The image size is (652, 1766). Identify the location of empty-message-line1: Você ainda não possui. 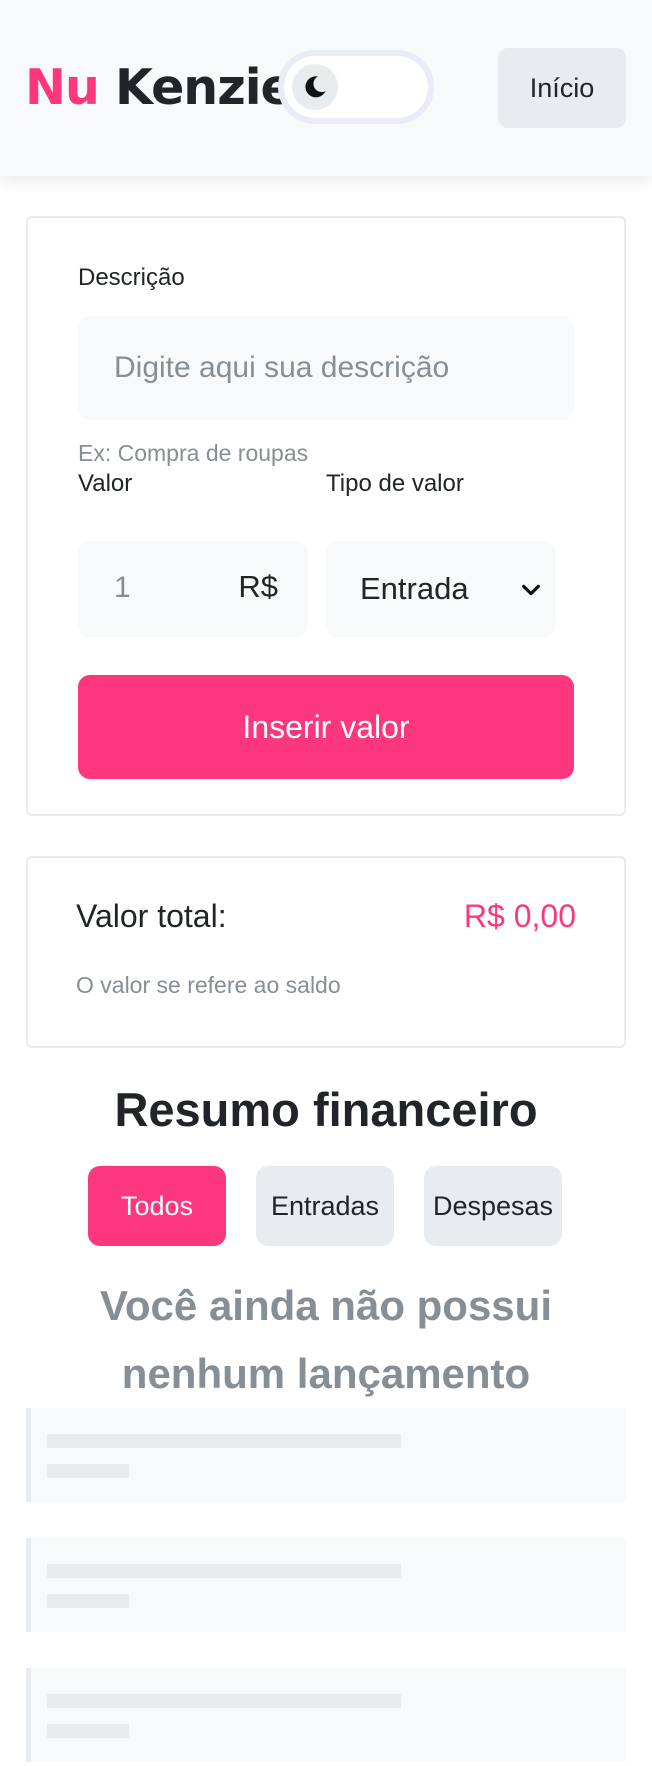
(326, 1305).